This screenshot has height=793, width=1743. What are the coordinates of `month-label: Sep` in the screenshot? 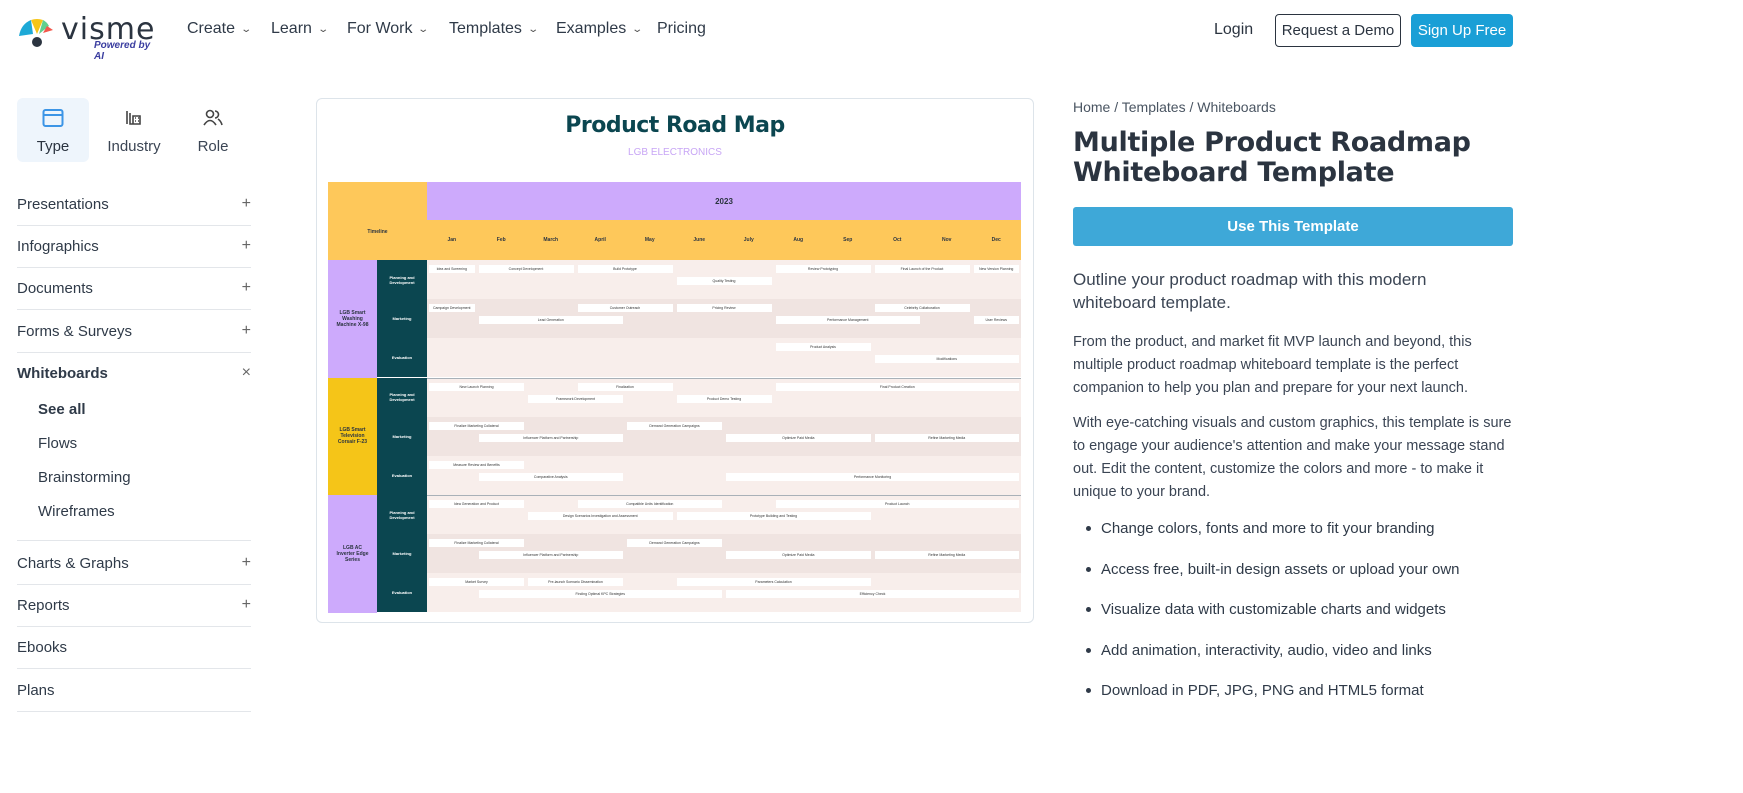 It's located at (848, 240).